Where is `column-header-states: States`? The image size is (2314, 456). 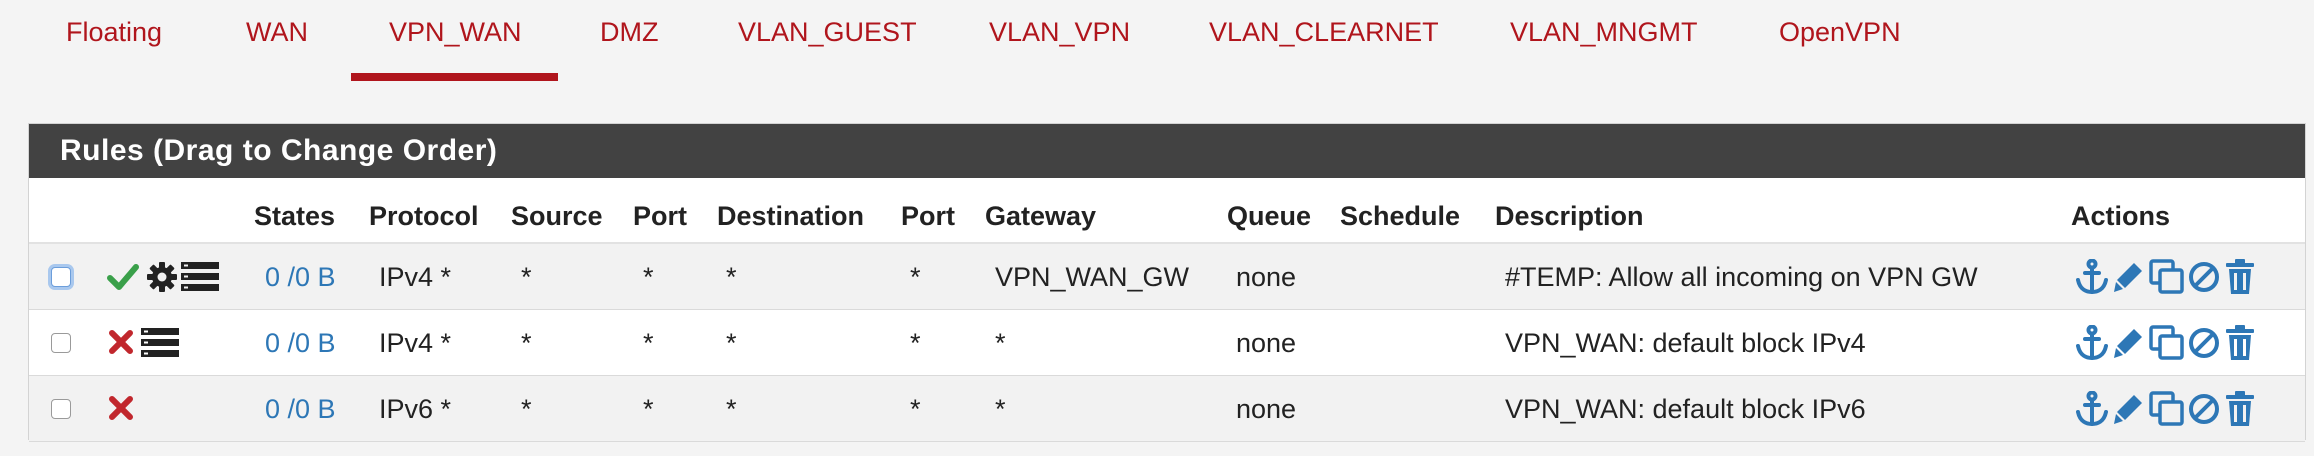
column-header-states: States is located at coordinates (295, 216).